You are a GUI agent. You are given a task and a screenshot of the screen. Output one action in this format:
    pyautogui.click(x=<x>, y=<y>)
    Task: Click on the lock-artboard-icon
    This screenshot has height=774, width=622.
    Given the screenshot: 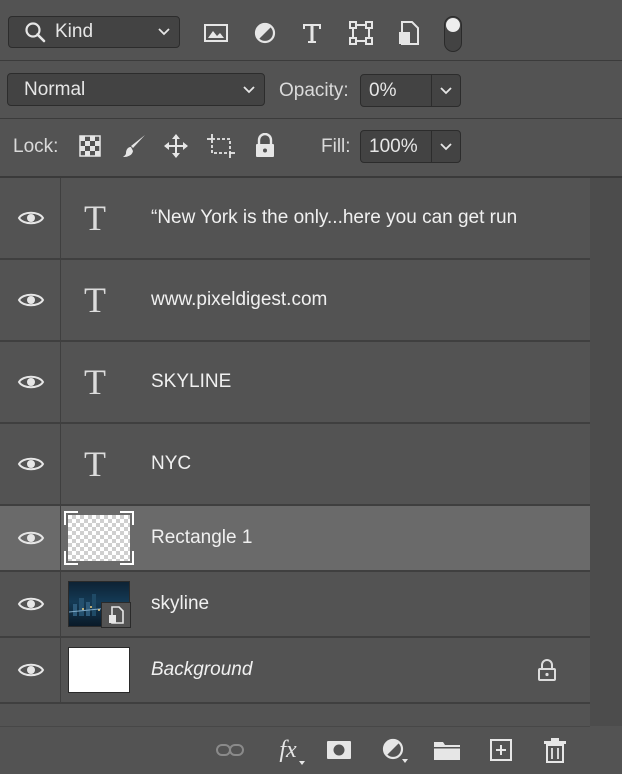 What is the action you would take?
    pyautogui.click(x=221, y=146)
    